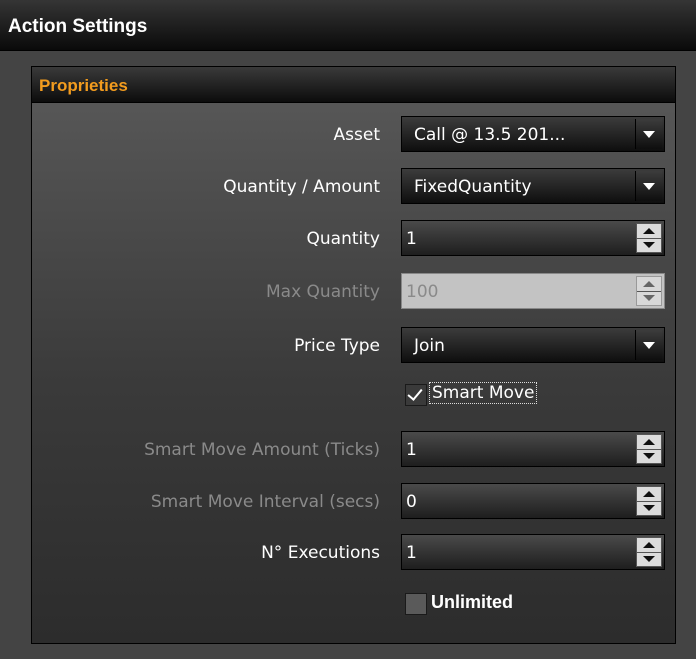 This screenshot has width=696, height=659. I want to click on quantity-label: Quantity, so click(343, 239).